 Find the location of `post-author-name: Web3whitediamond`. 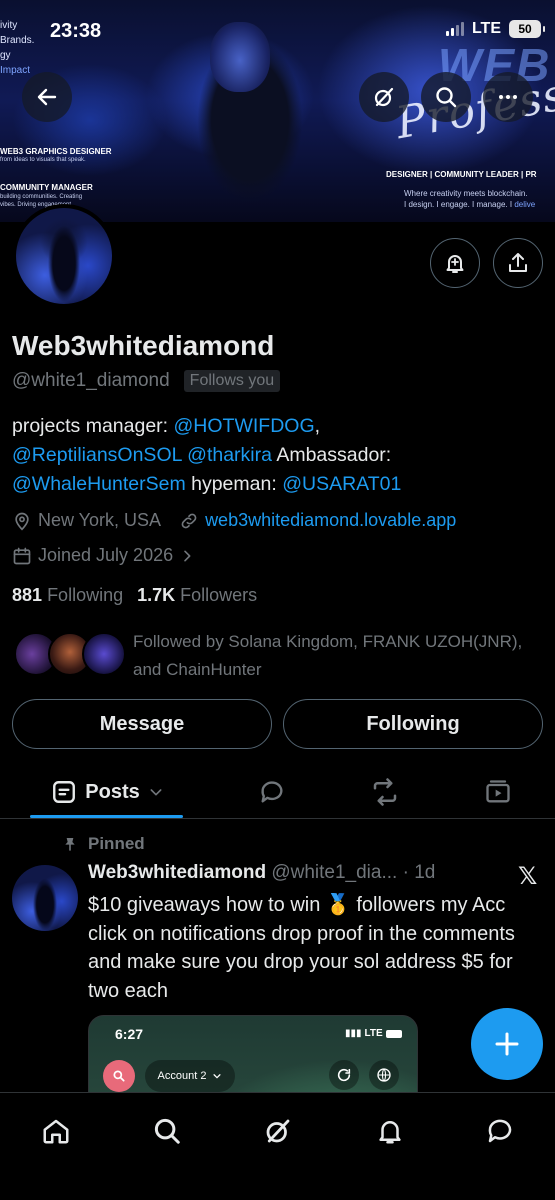

post-author-name: Web3whitediamond is located at coordinates (177, 872).